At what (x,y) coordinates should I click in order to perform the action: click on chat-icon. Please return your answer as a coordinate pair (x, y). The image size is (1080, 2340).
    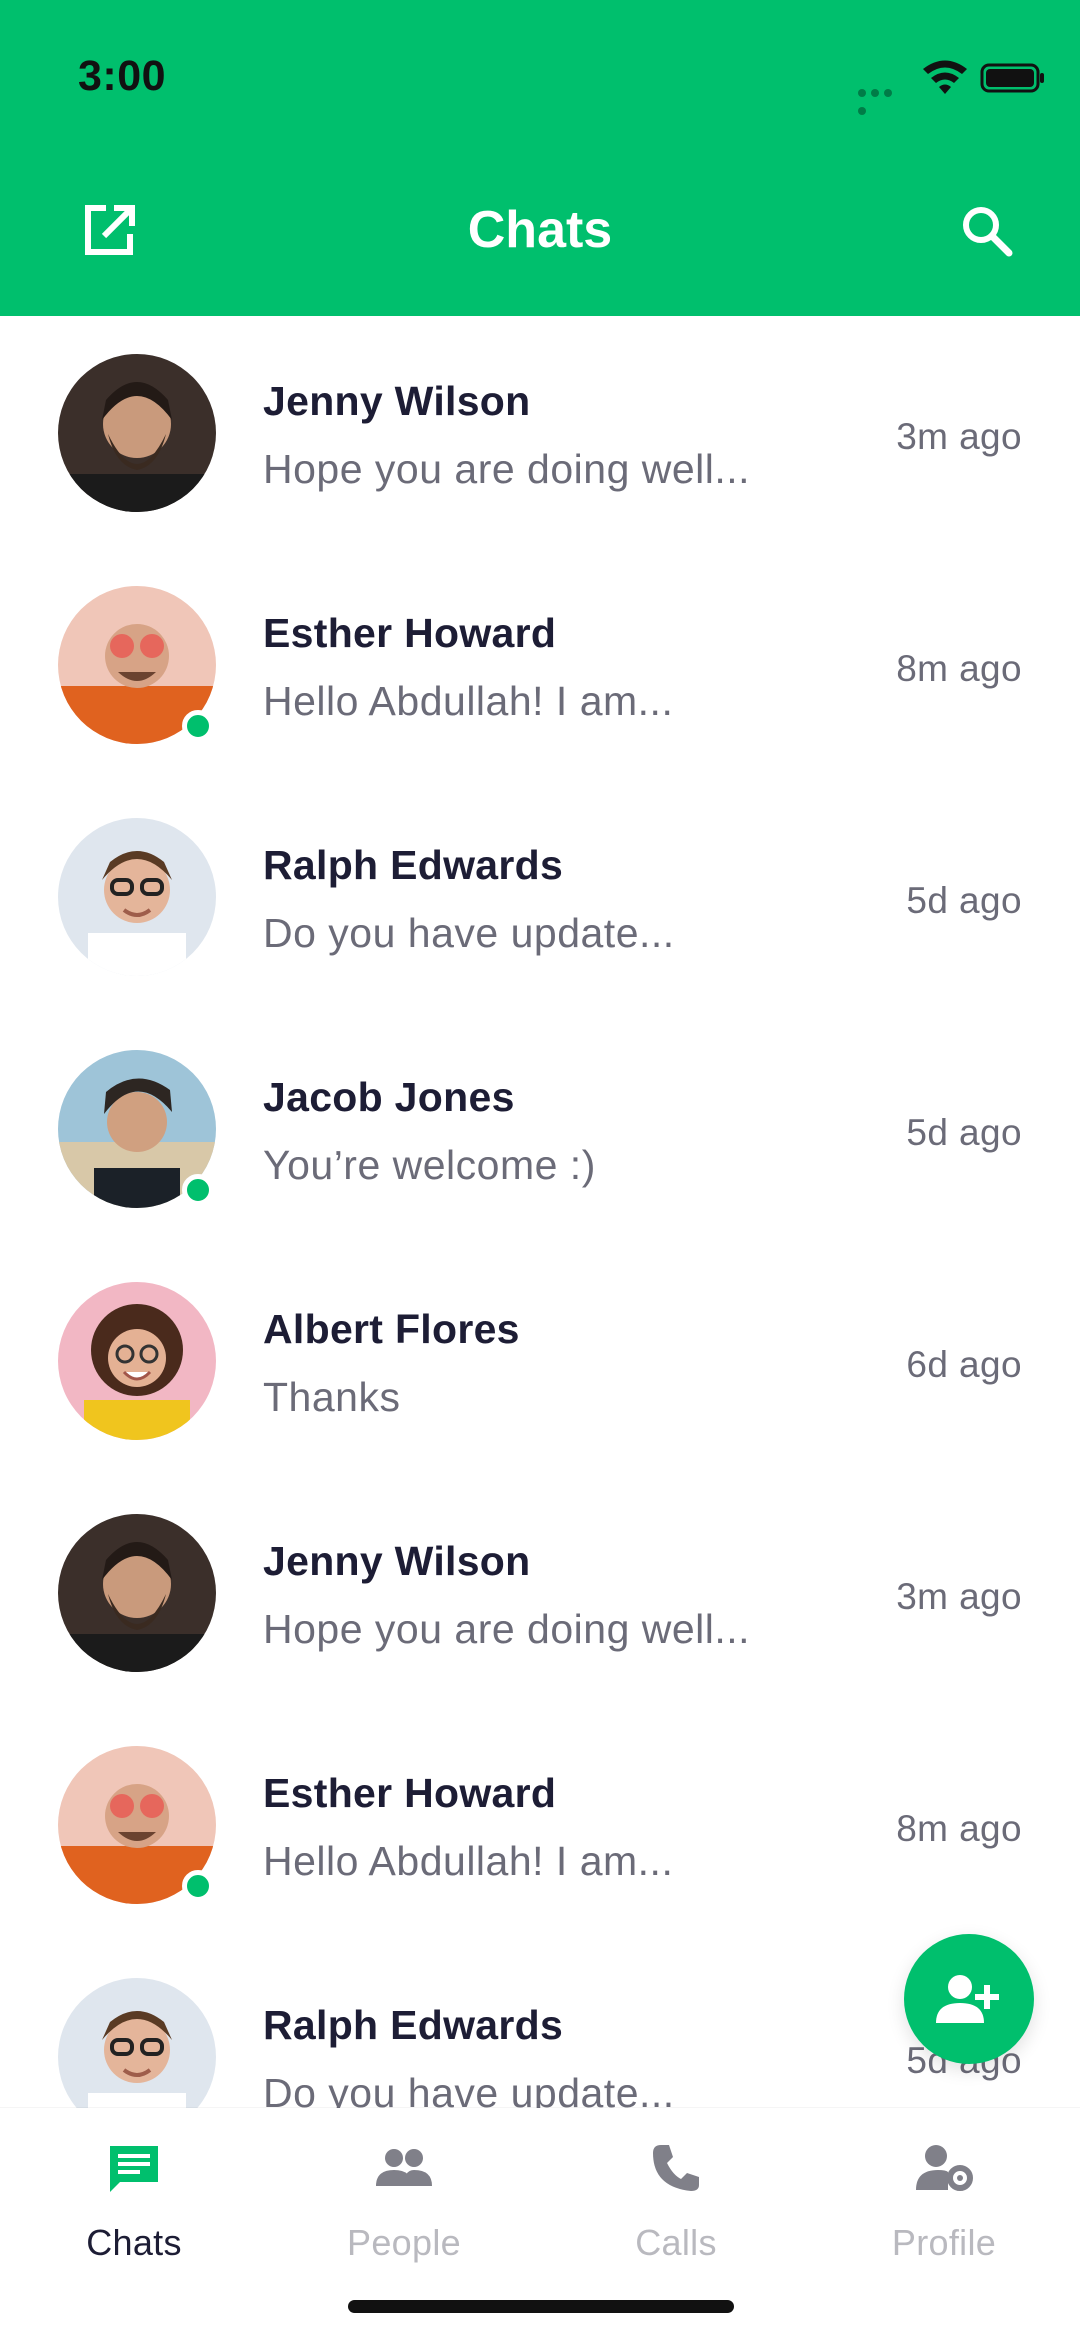
    Looking at the image, I should click on (134, 2168).